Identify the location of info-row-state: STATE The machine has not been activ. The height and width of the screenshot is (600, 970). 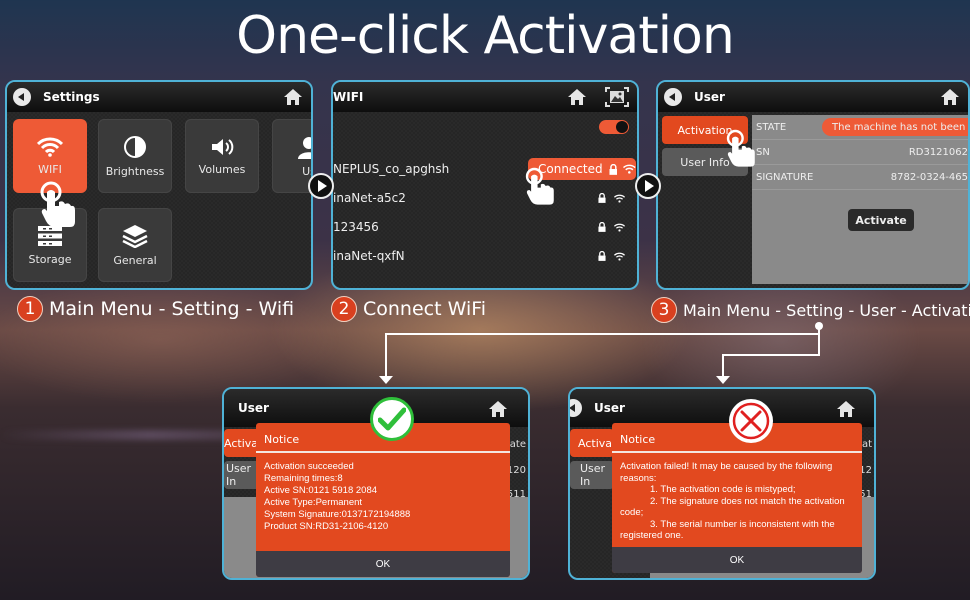
(860, 127).